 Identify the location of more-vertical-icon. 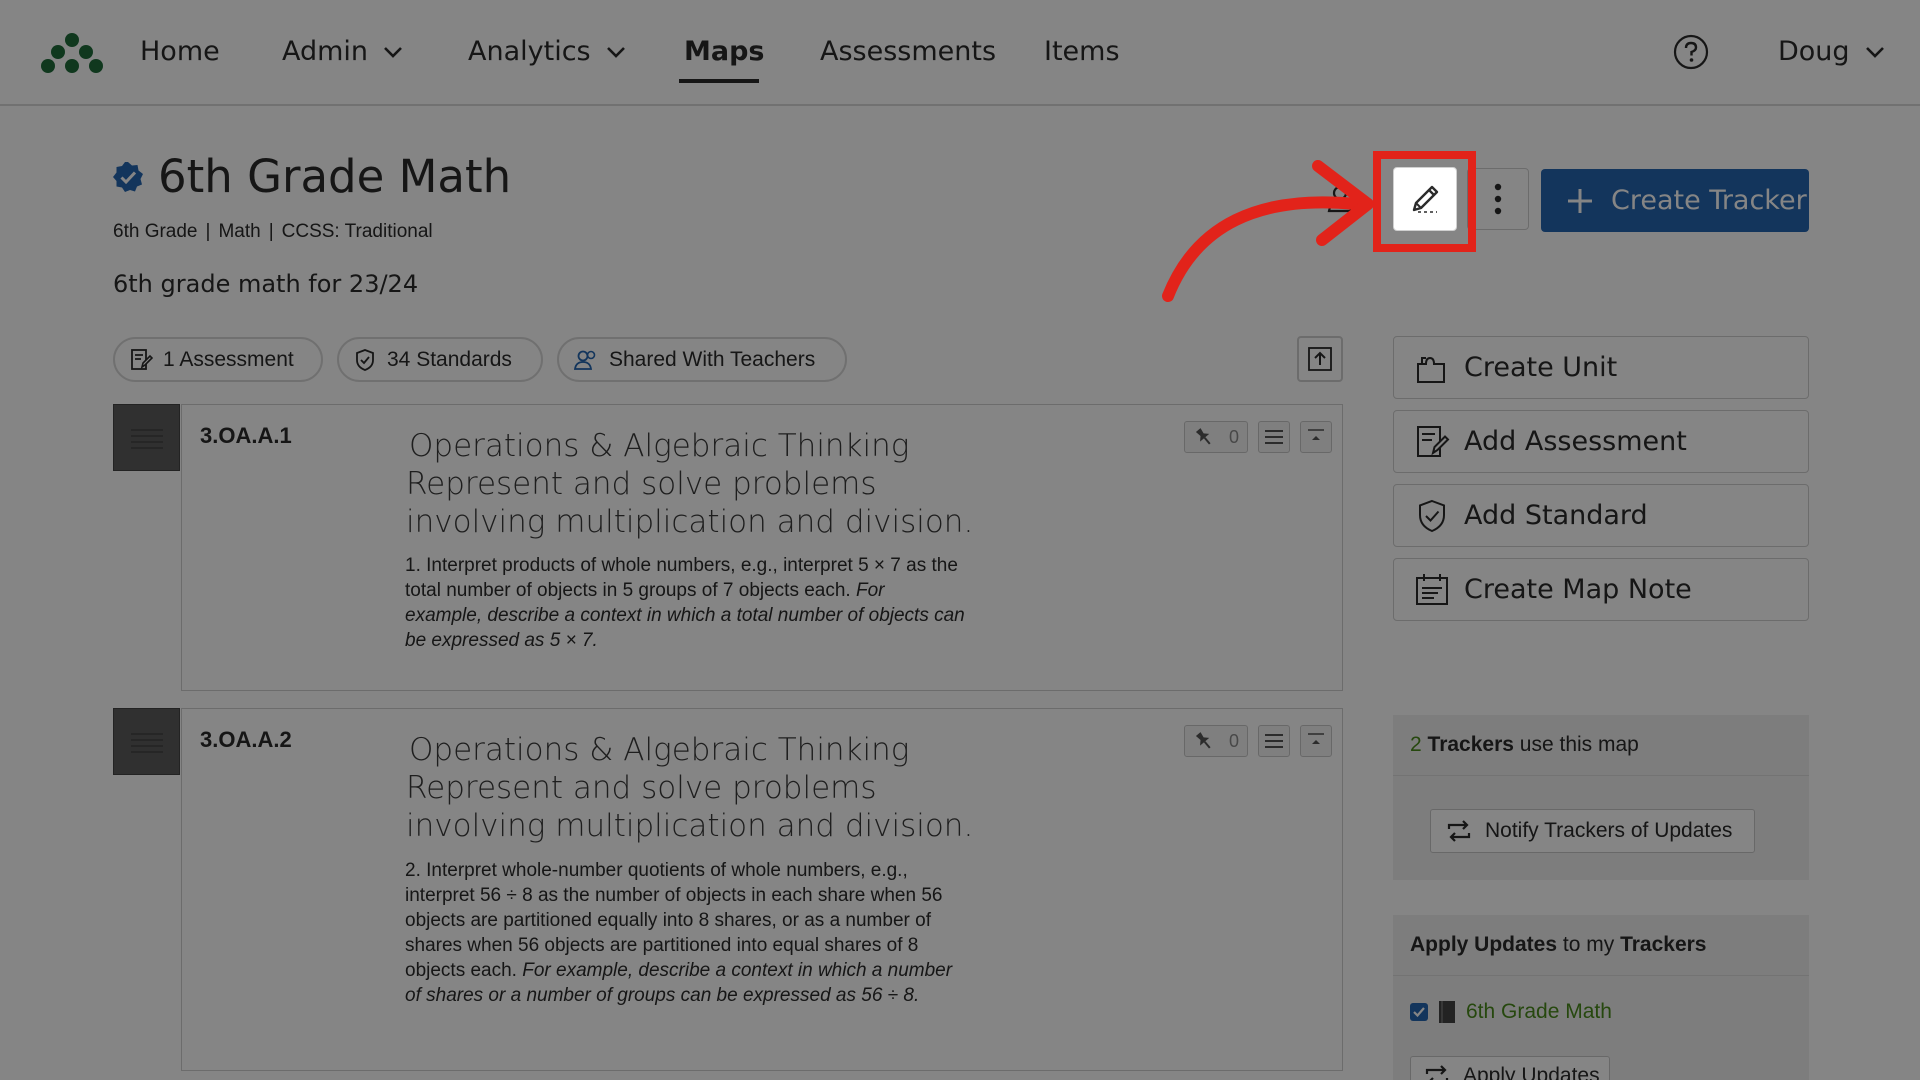
(1498, 199).